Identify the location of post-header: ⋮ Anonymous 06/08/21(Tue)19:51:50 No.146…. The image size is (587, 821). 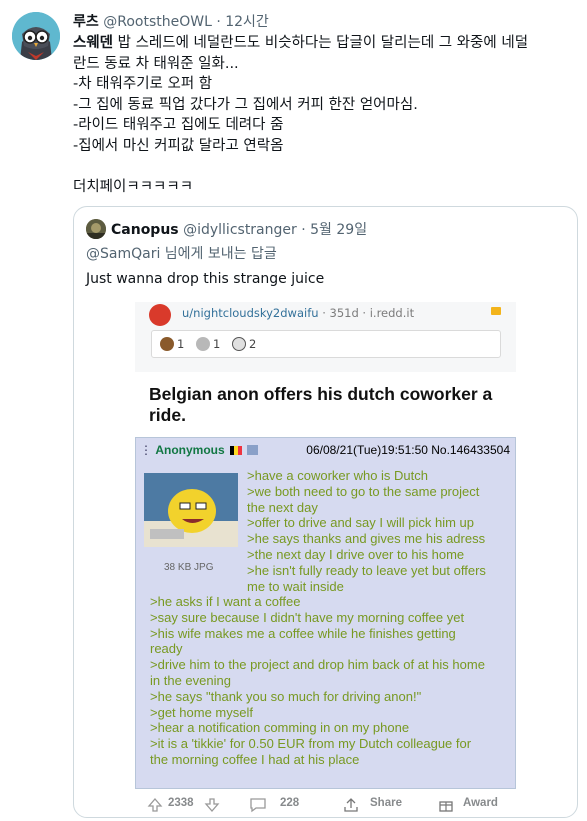
(326, 450).